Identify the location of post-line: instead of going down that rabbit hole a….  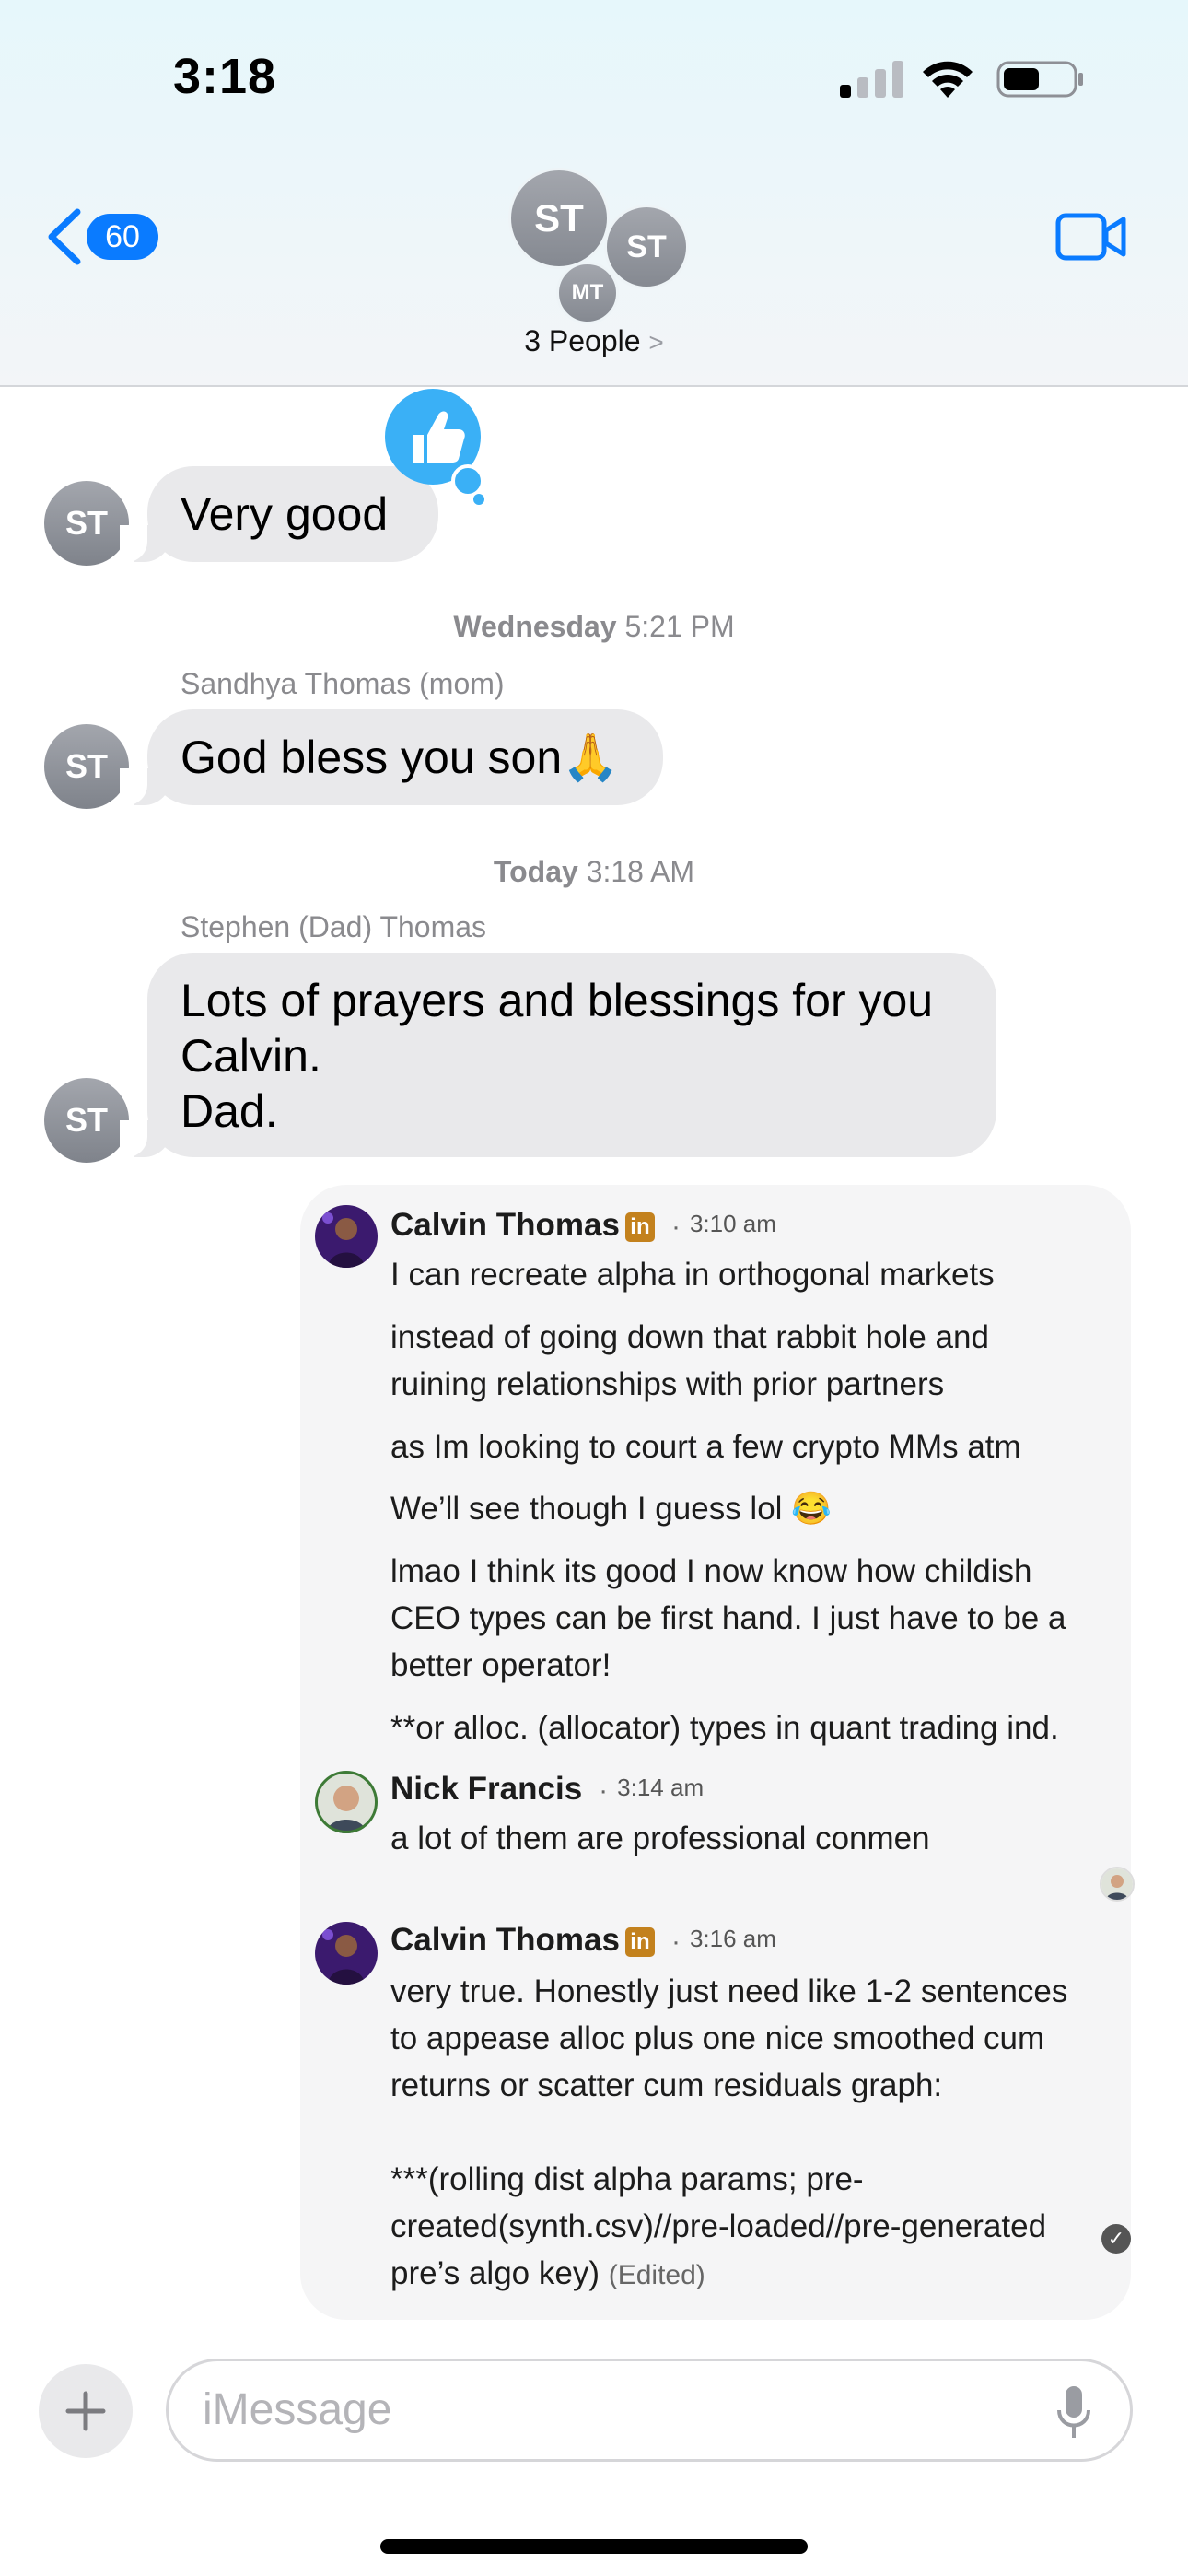
(689, 1360).